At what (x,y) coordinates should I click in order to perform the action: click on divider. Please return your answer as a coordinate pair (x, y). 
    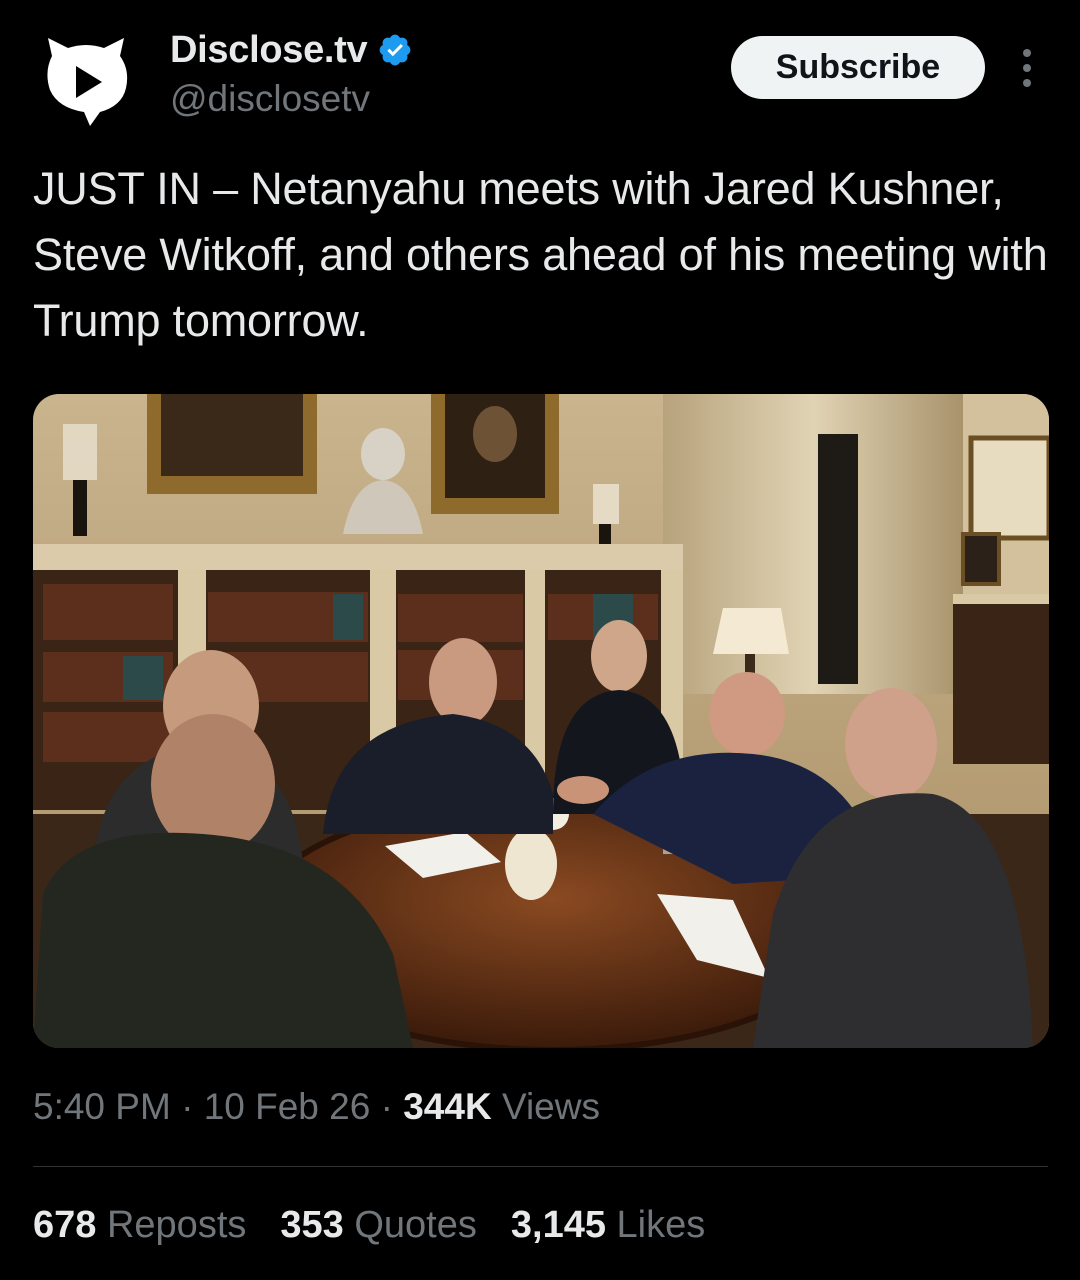
    Looking at the image, I should click on (540, 1166).